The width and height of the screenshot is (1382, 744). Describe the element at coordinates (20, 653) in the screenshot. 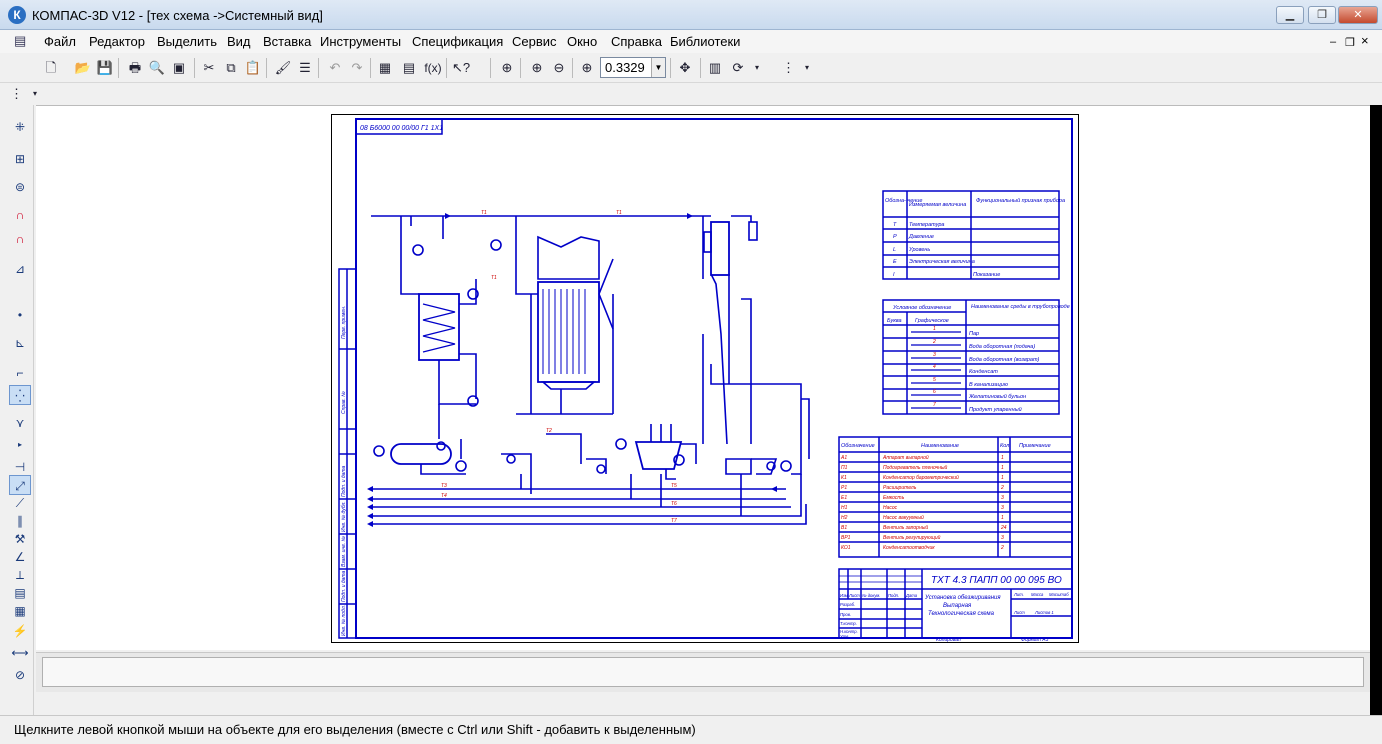

I see `distance-icon: ⟷` at that location.